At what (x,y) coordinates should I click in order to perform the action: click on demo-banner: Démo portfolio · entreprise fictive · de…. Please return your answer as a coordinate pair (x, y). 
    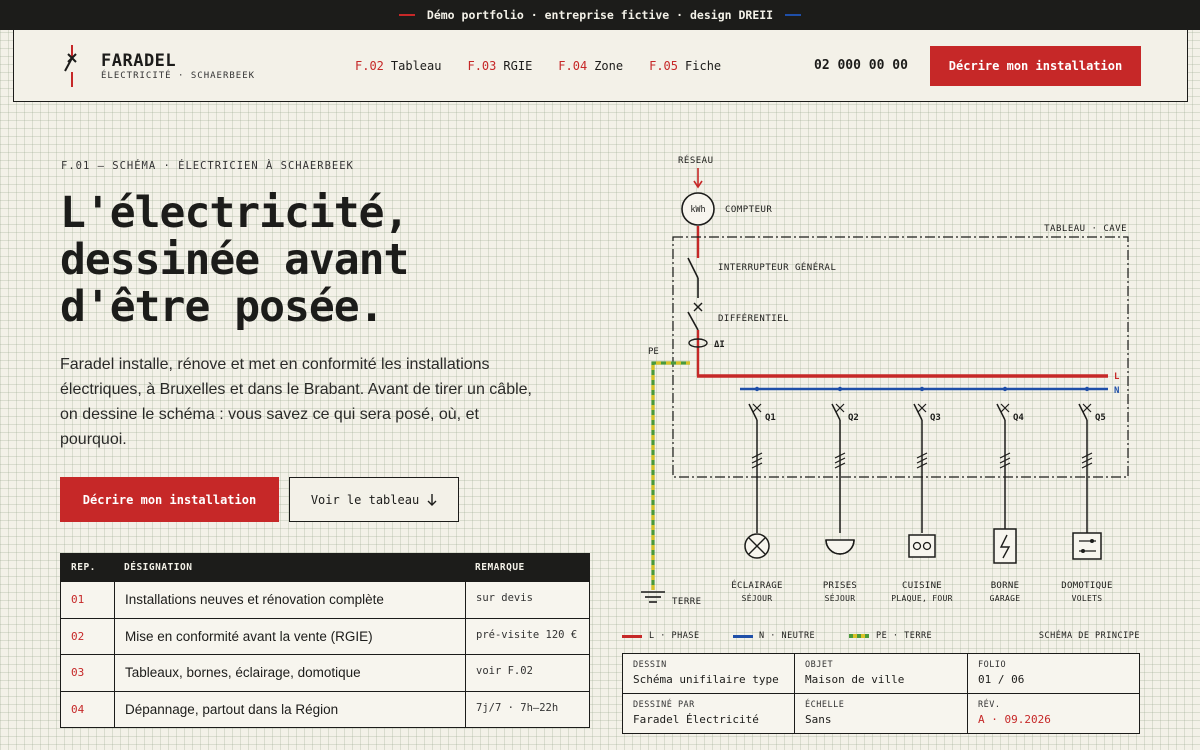
    Looking at the image, I should click on (600, 15).